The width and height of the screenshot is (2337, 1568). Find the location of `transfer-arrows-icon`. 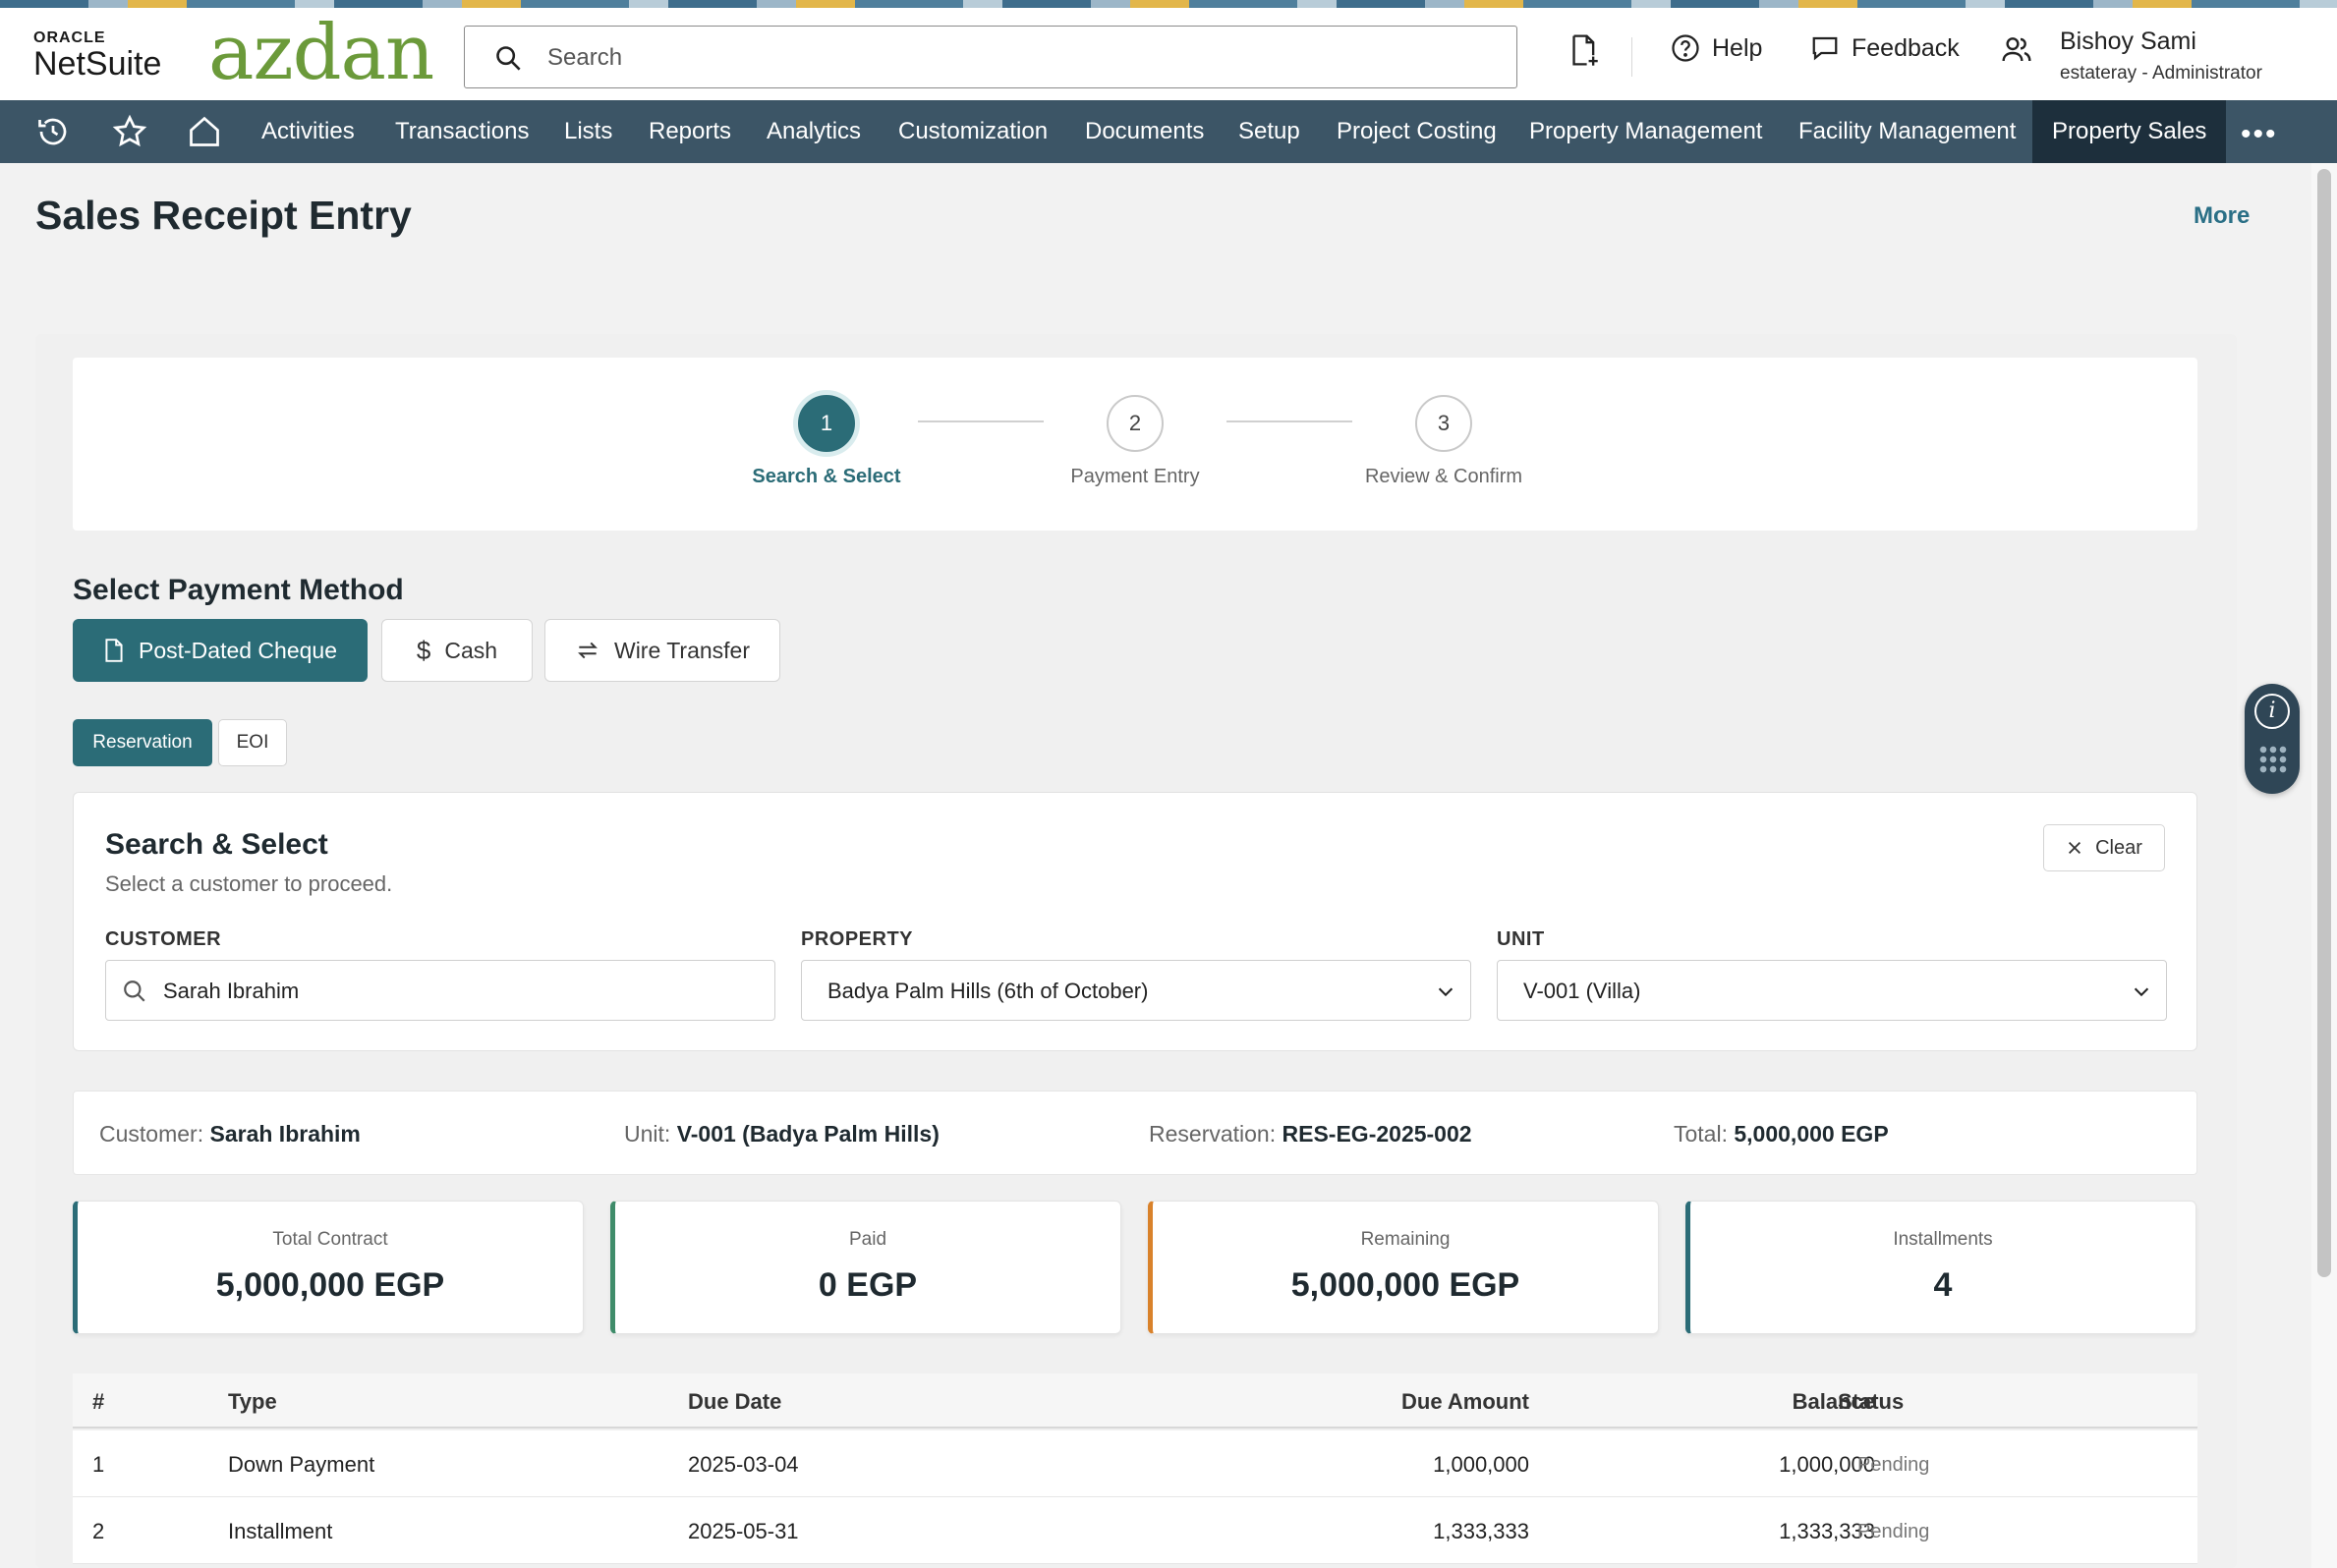

transfer-arrows-icon is located at coordinates (588, 650).